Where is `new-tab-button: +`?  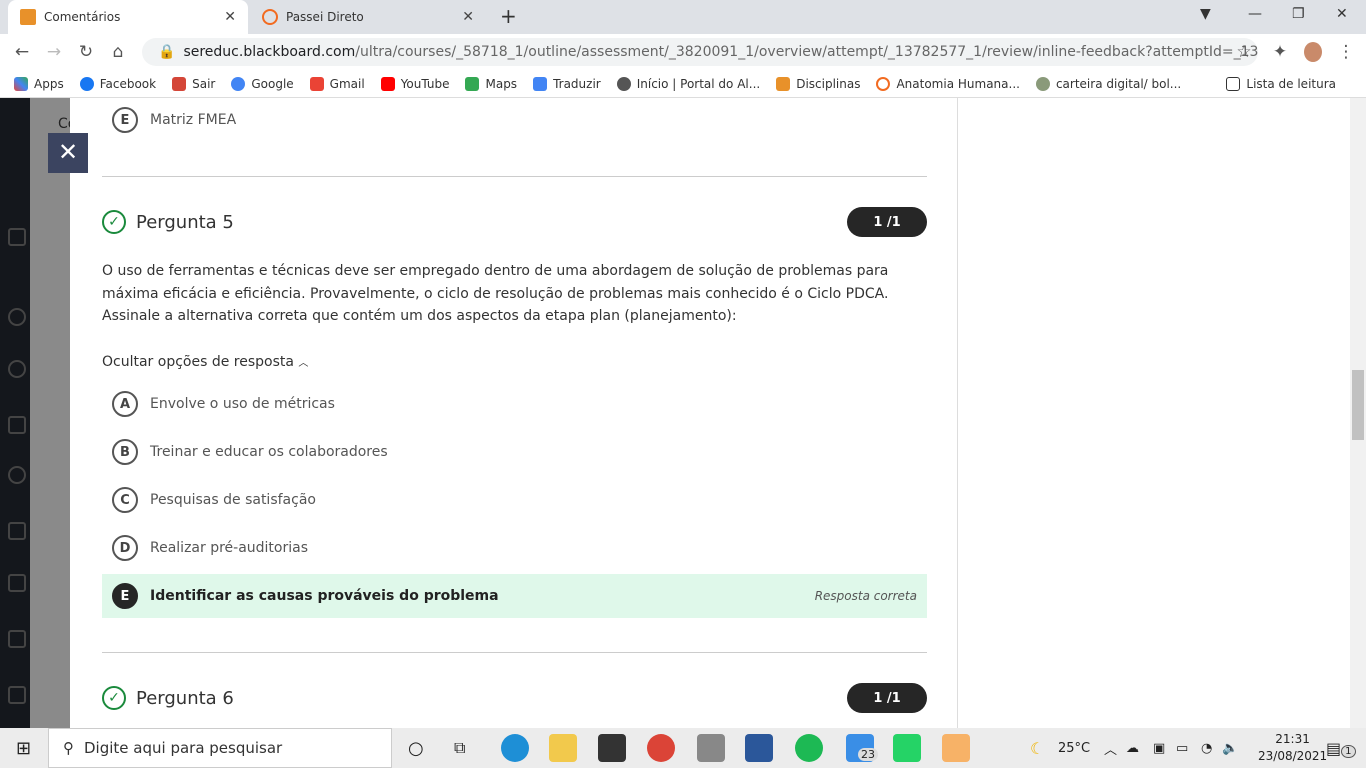
new-tab-button: + is located at coordinates (508, 16).